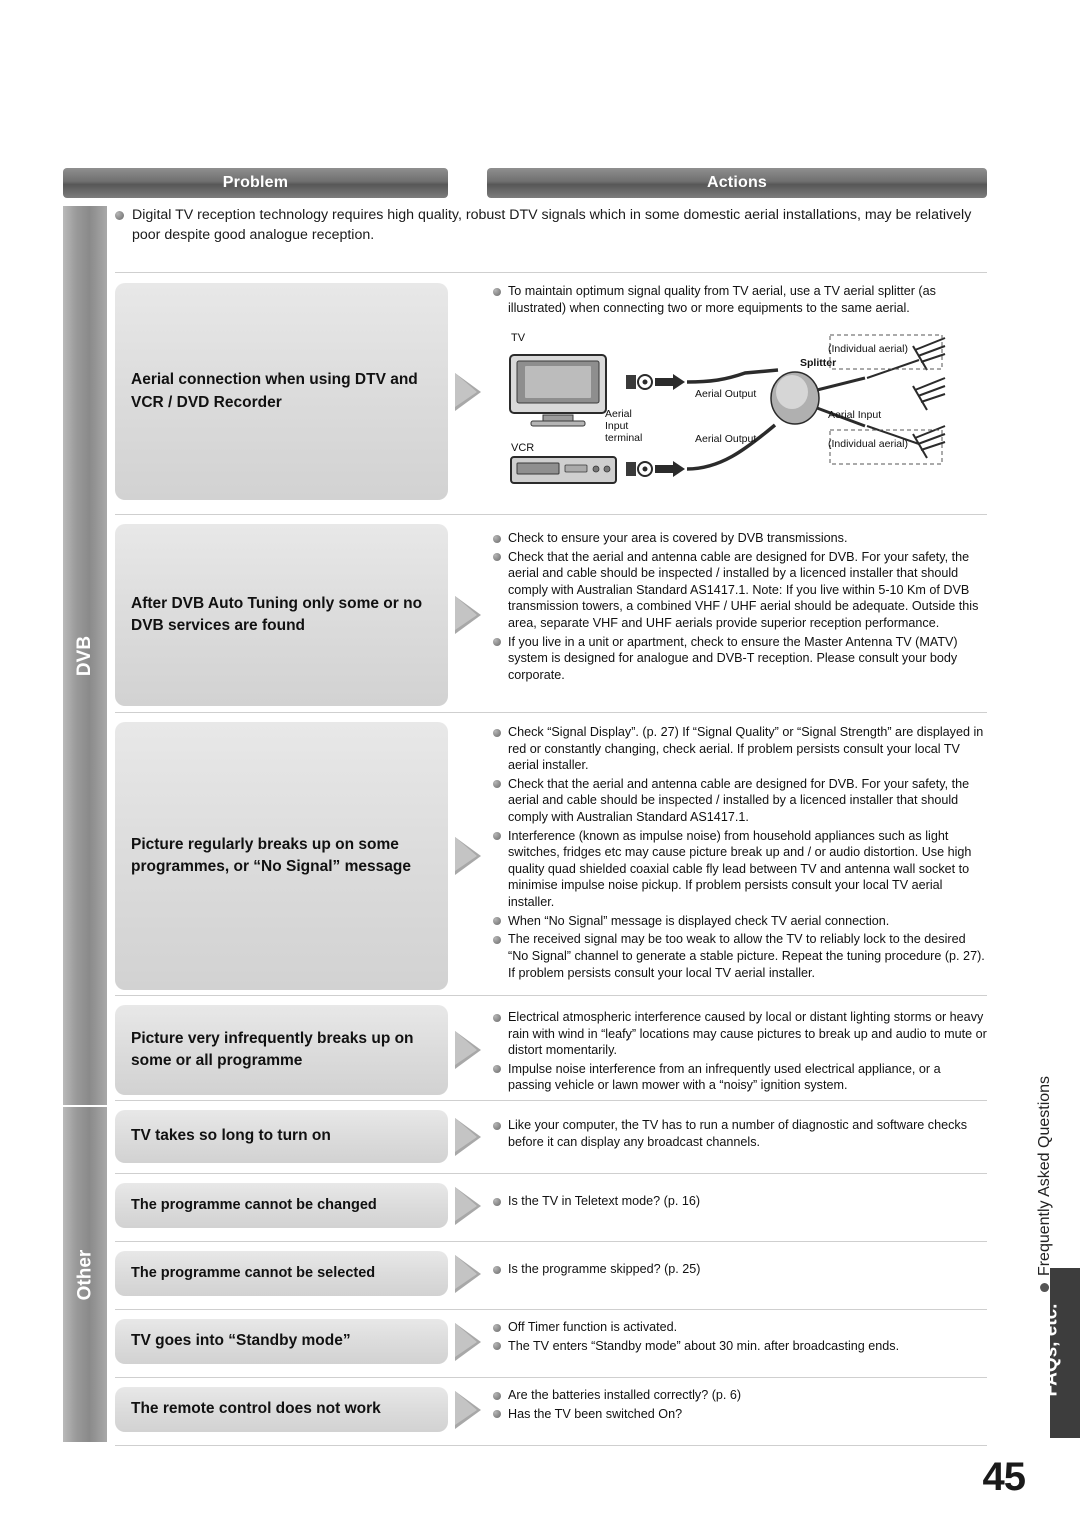  What do you see at coordinates (281, 1136) in the screenshot?
I see `problem-cell: TV takes so long to turn on` at bounding box center [281, 1136].